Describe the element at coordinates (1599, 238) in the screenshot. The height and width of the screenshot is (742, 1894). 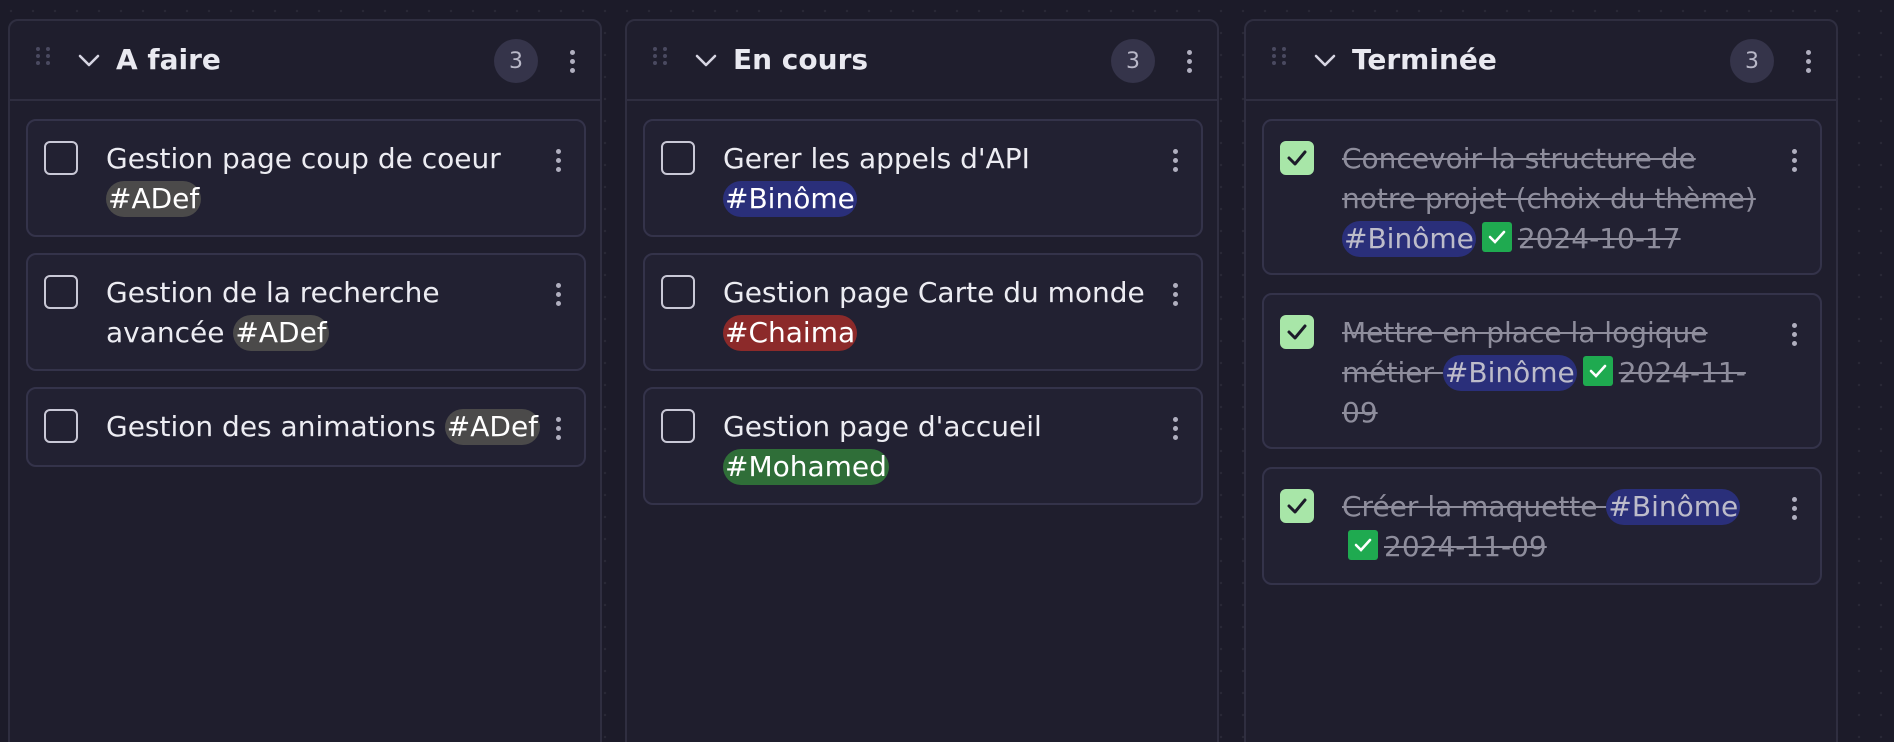
I see `done-date: 2024-10-17` at that location.